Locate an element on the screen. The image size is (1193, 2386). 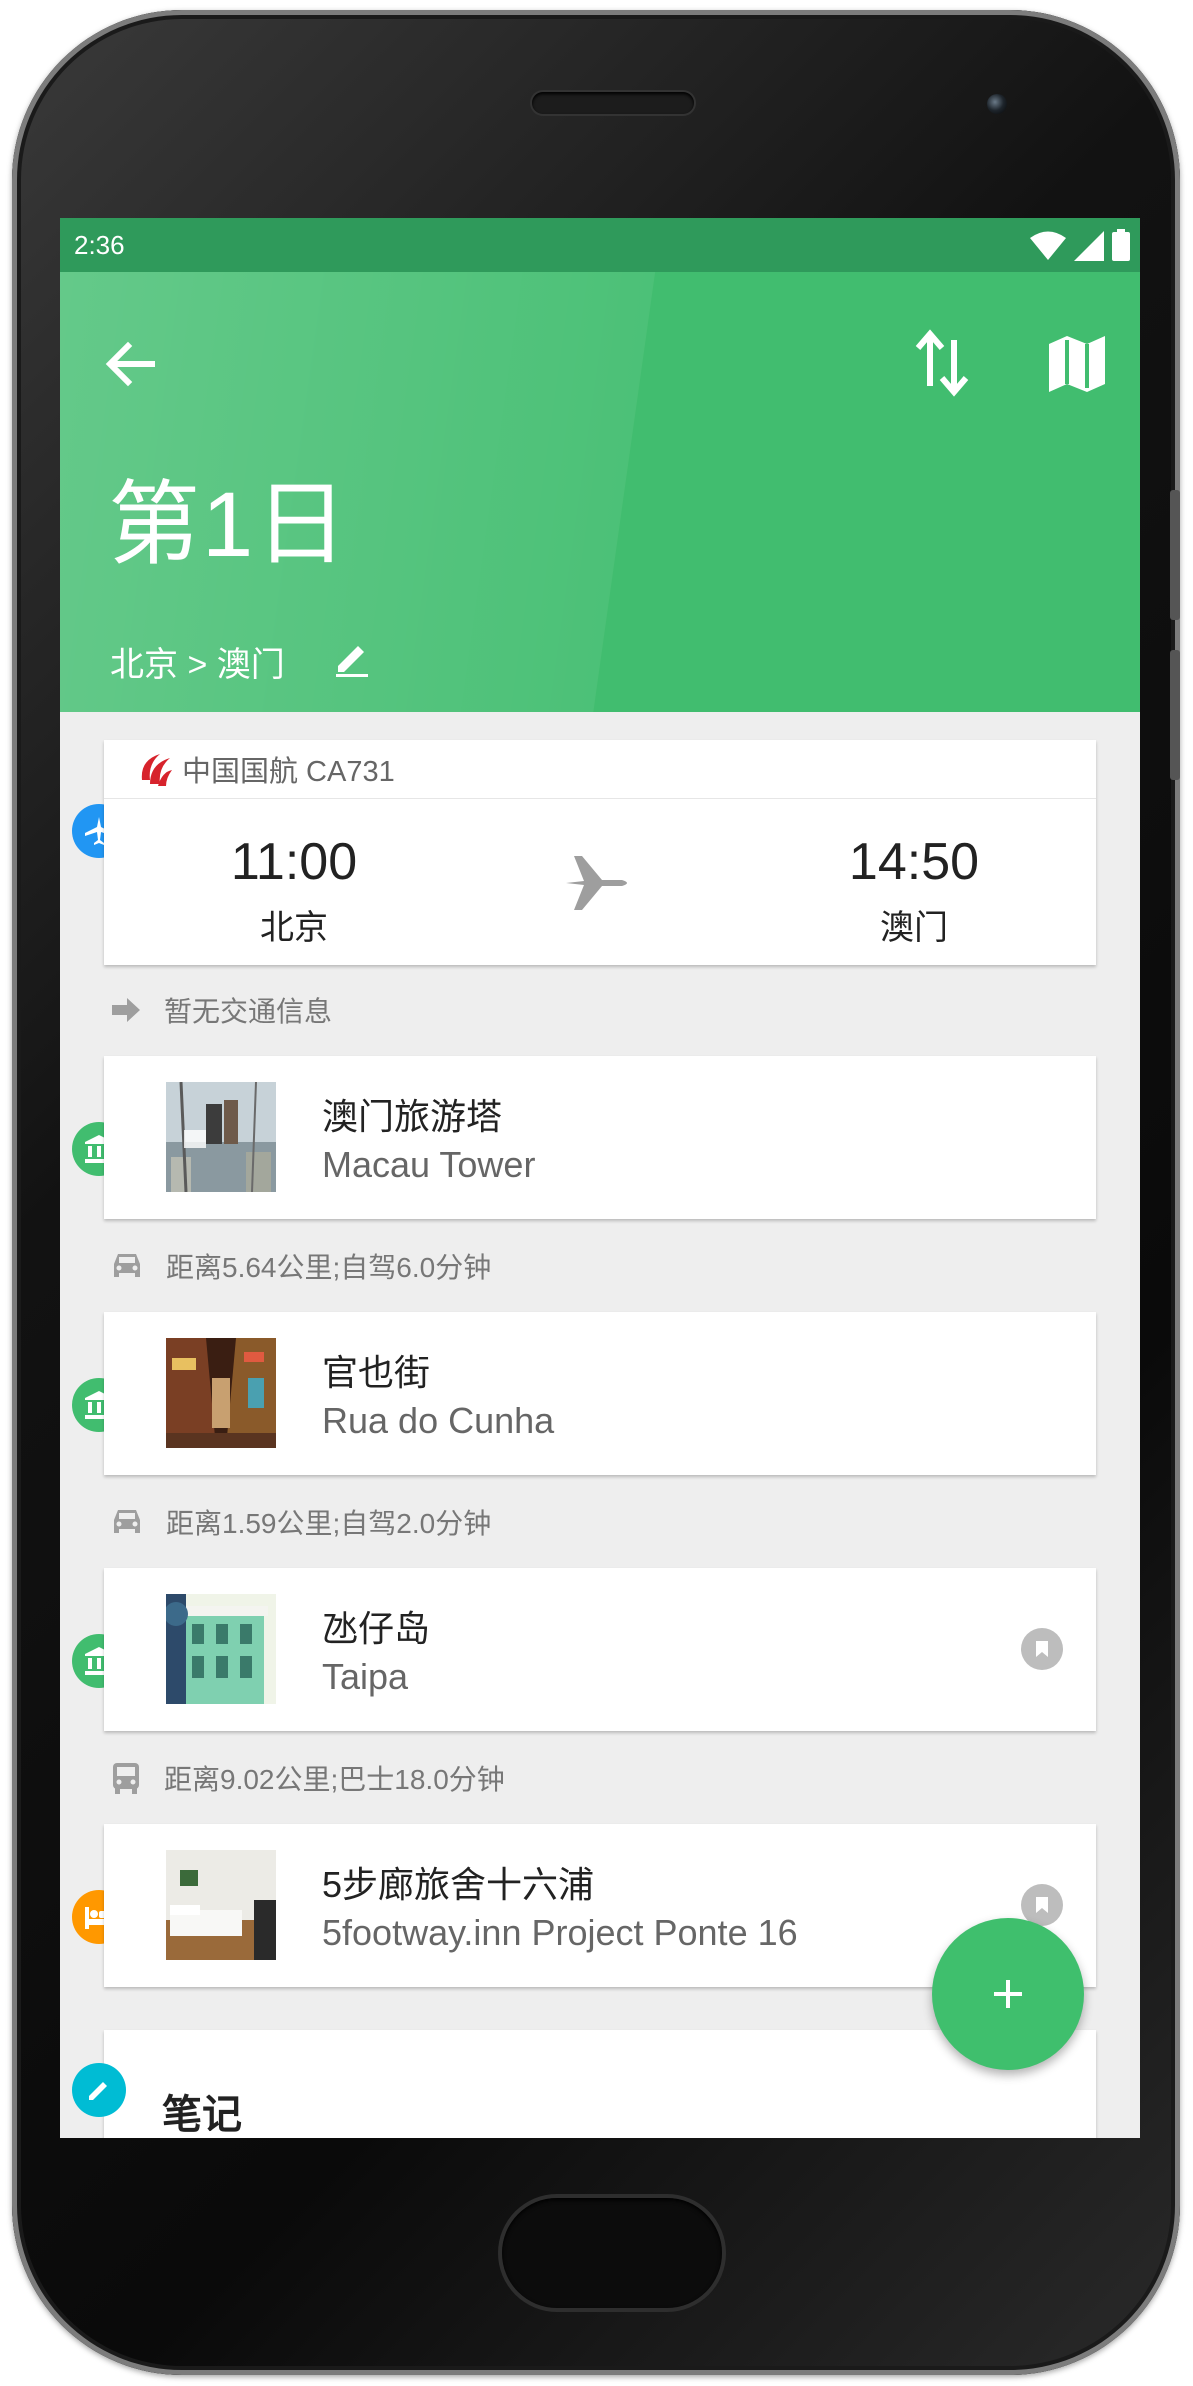
place-name: 官也街 is located at coordinates (376, 1372).